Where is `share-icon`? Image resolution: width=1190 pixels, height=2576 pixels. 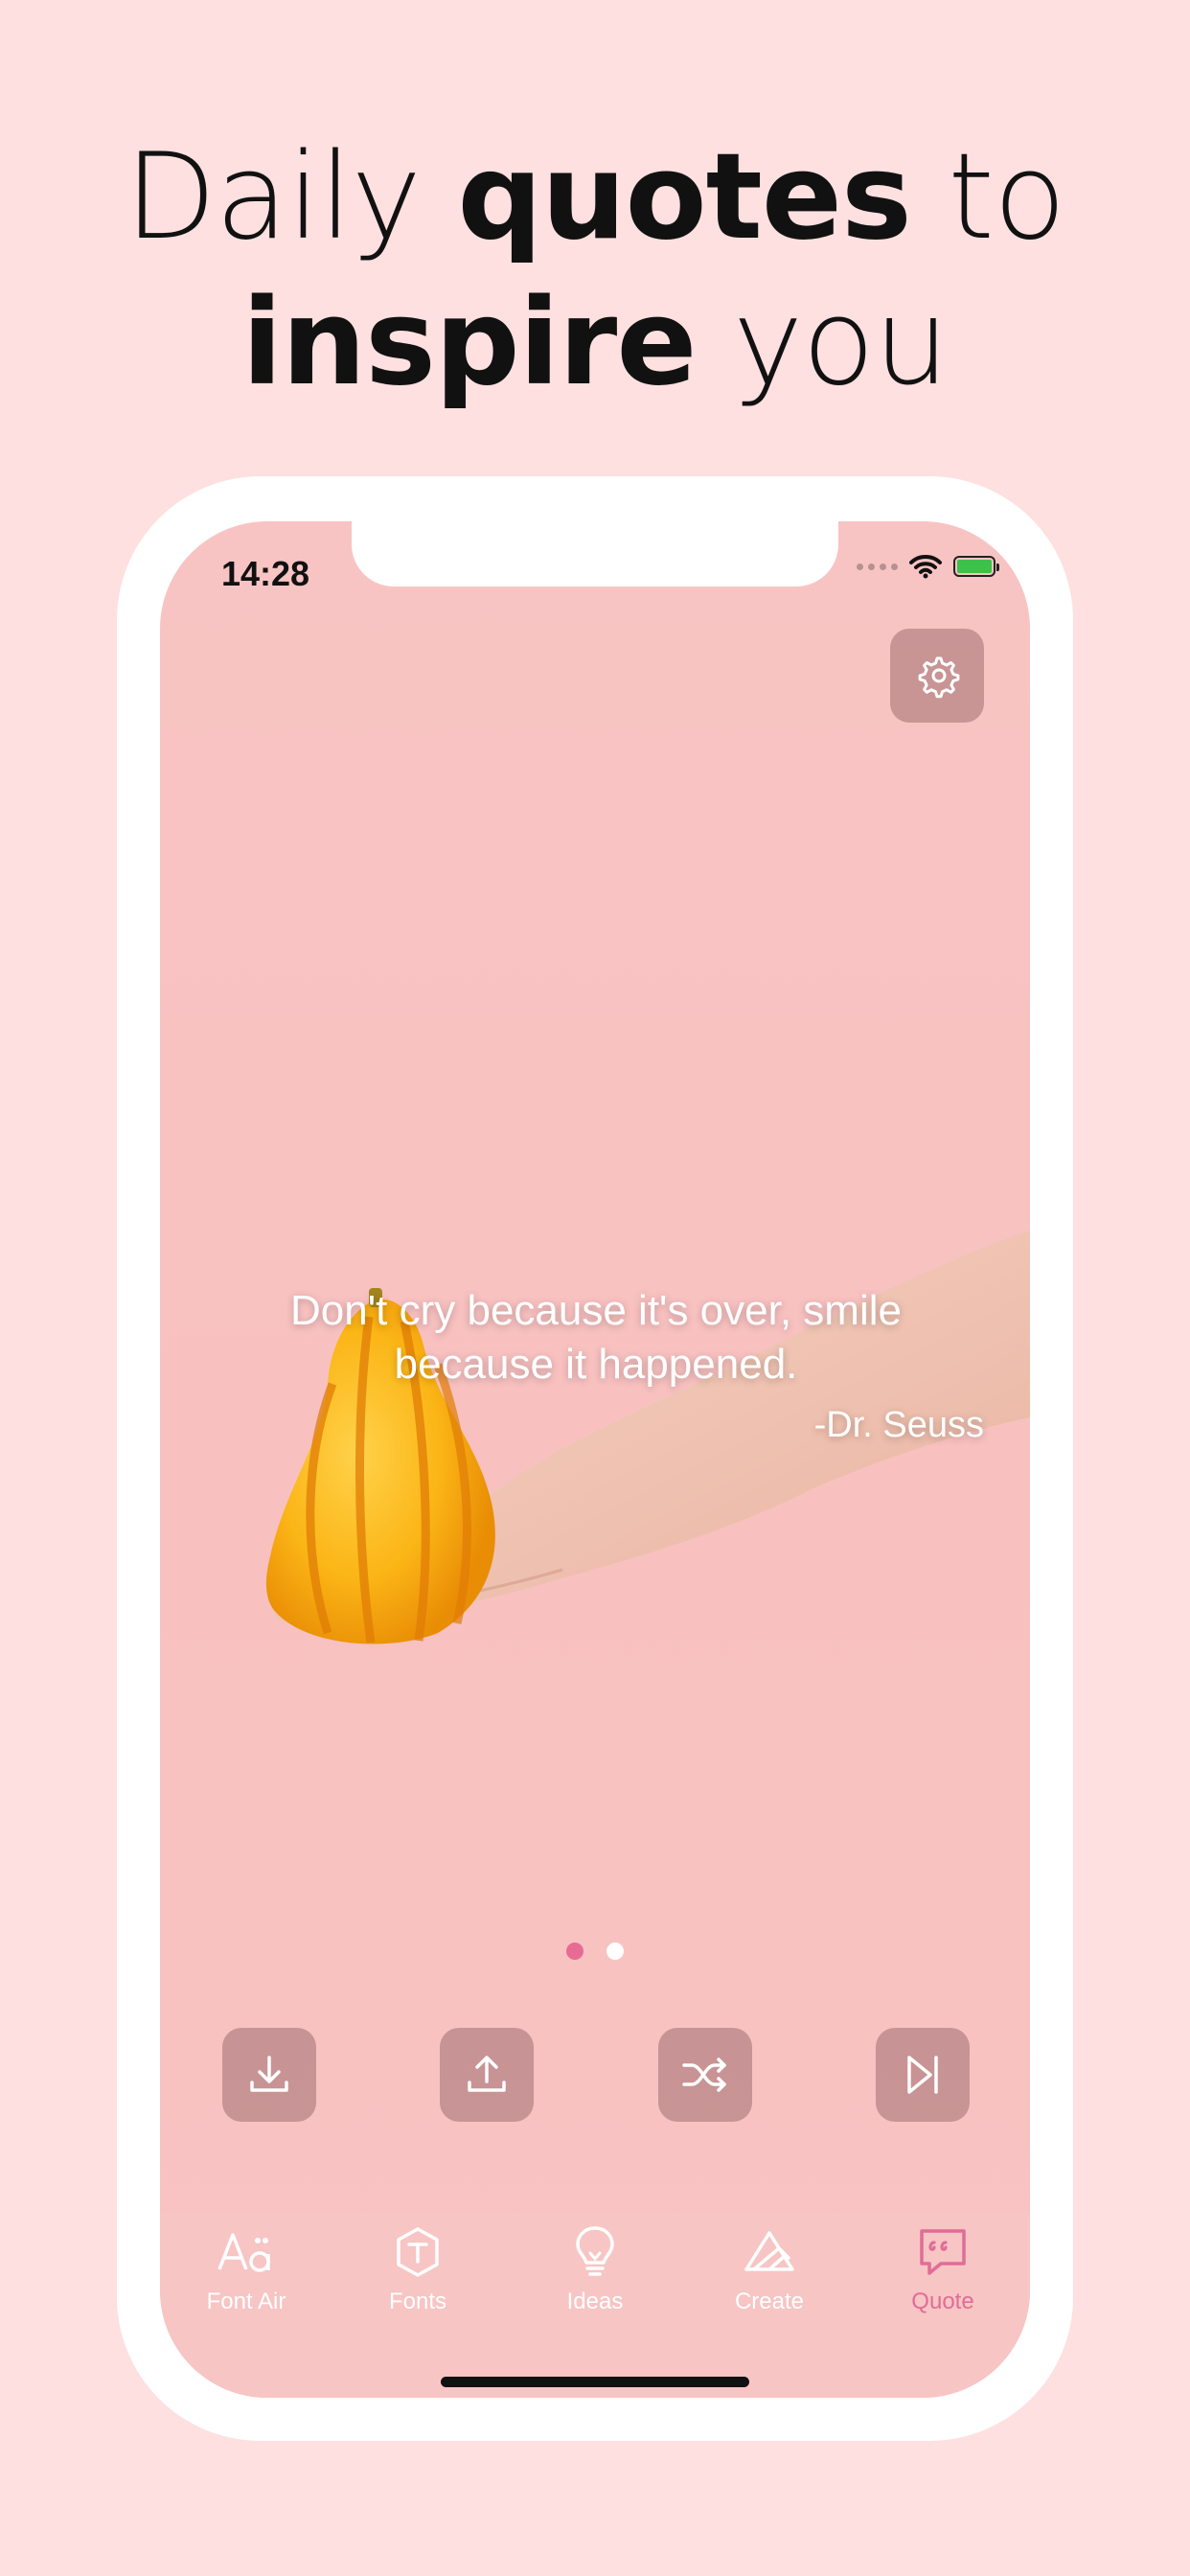 share-icon is located at coordinates (487, 2074).